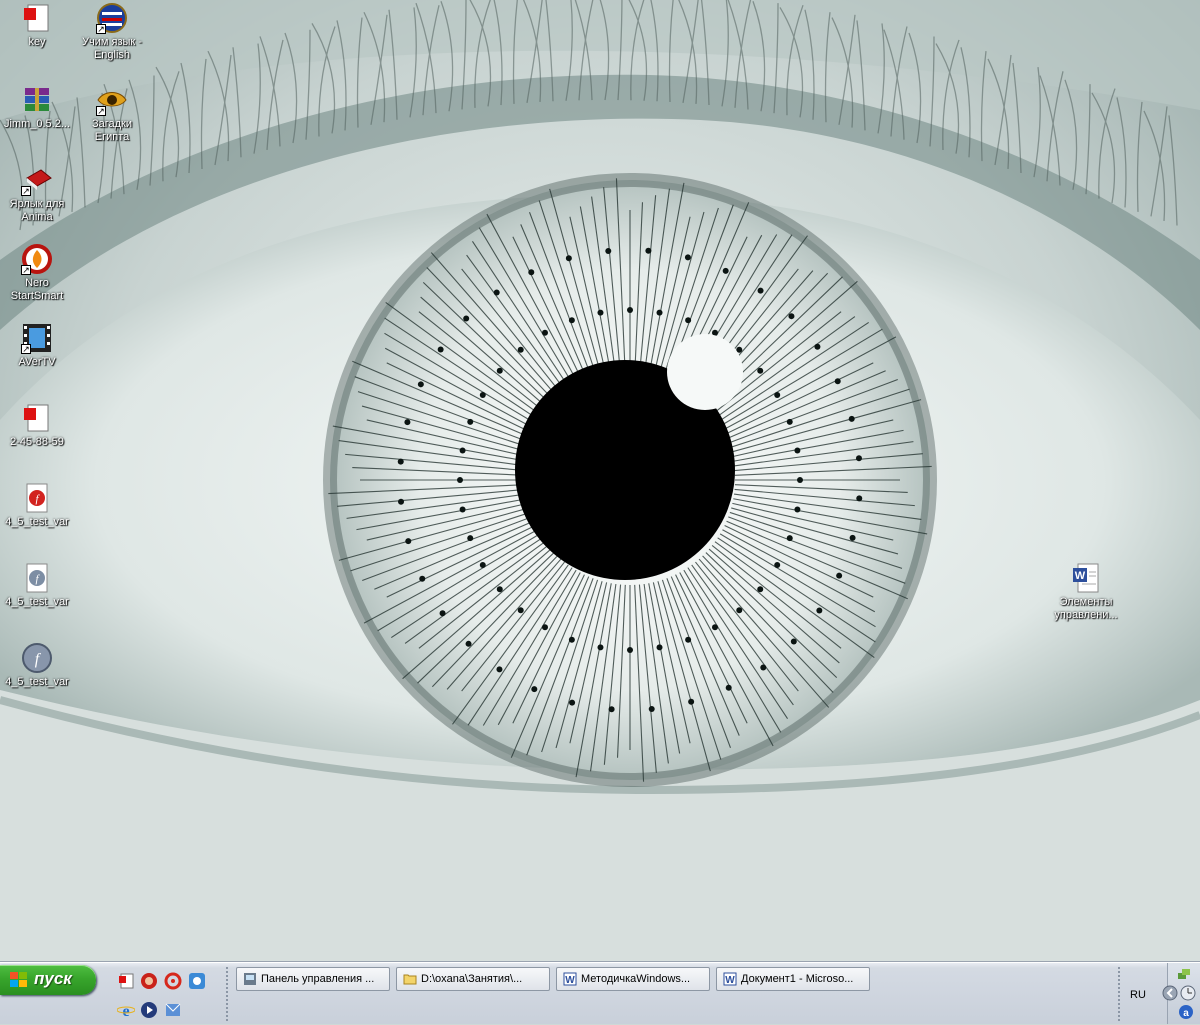  What do you see at coordinates (37, 289) in the screenshot?
I see `desktop-icon-label: Nero StartSmart` at bounding box center [37, 289].